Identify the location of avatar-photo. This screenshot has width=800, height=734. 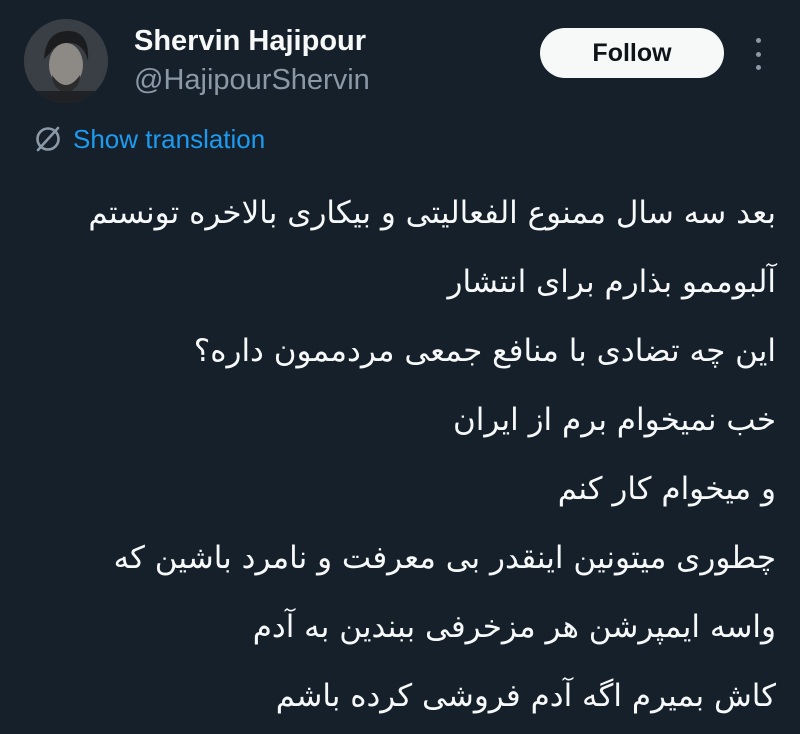
(66, 61).